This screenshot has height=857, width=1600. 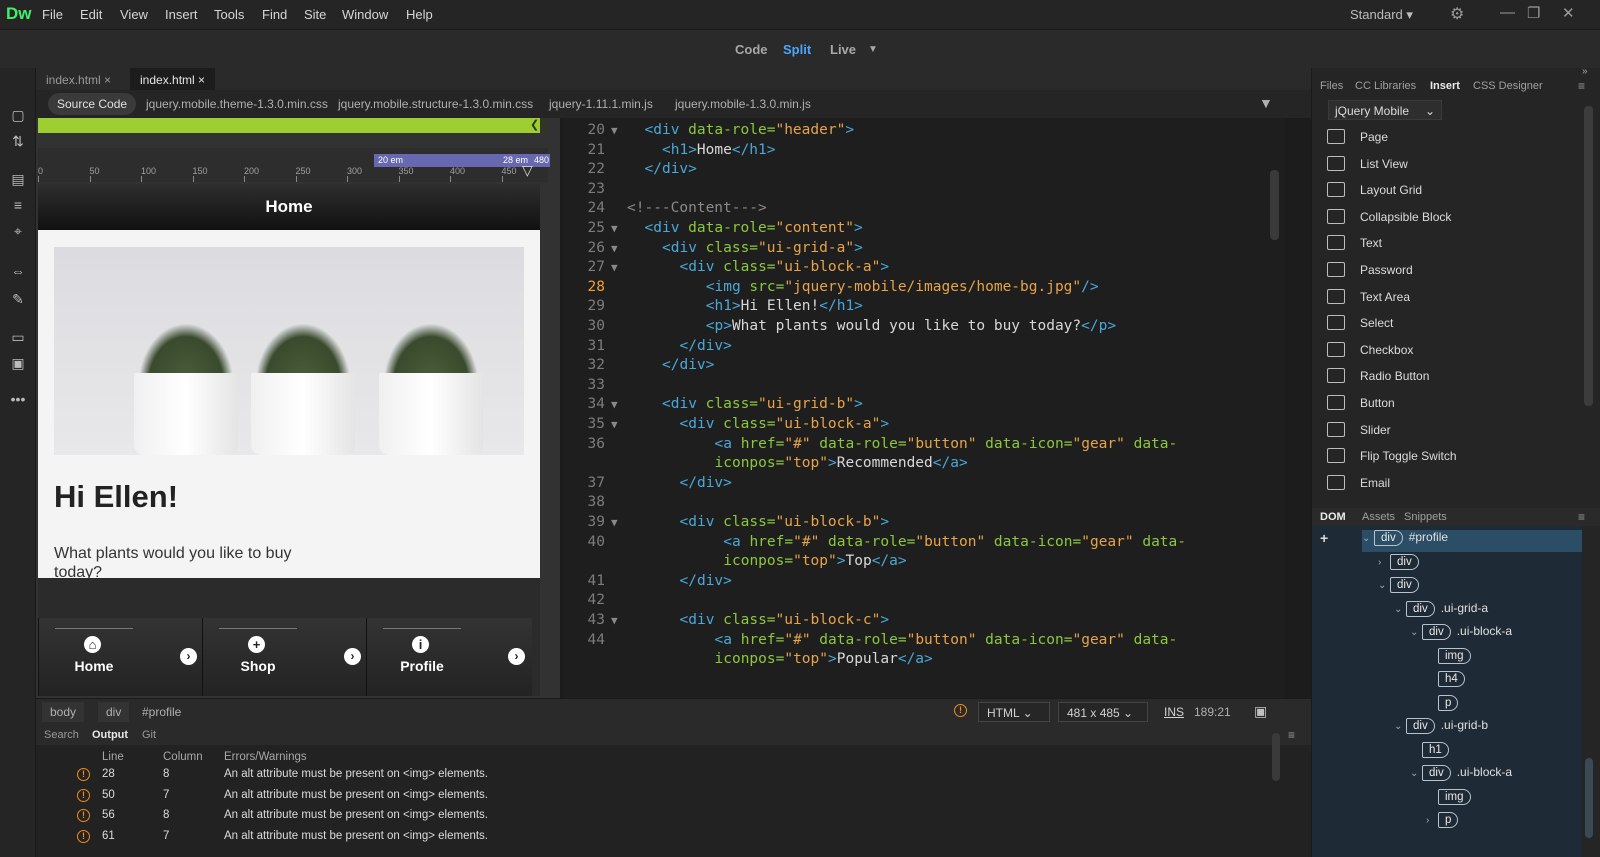 What do you see at coordinates (435, 104) in the screenshot?
I see `related-file: jquery.mobile.structure-1.3.0.min.css` at bounding box center [435, 104].